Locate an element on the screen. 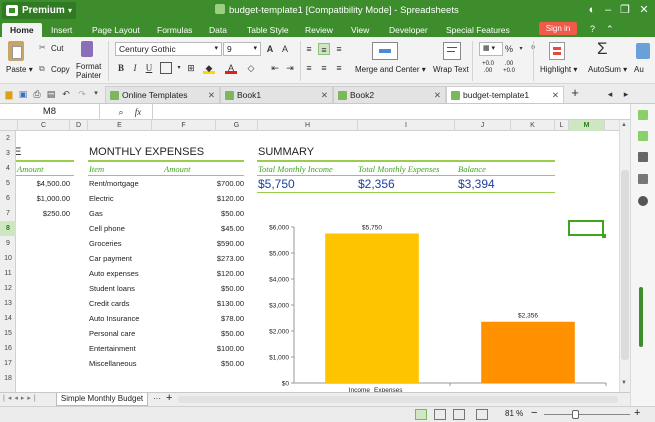  premium-button: Premium ▾ is located at coordinates (39, 10).